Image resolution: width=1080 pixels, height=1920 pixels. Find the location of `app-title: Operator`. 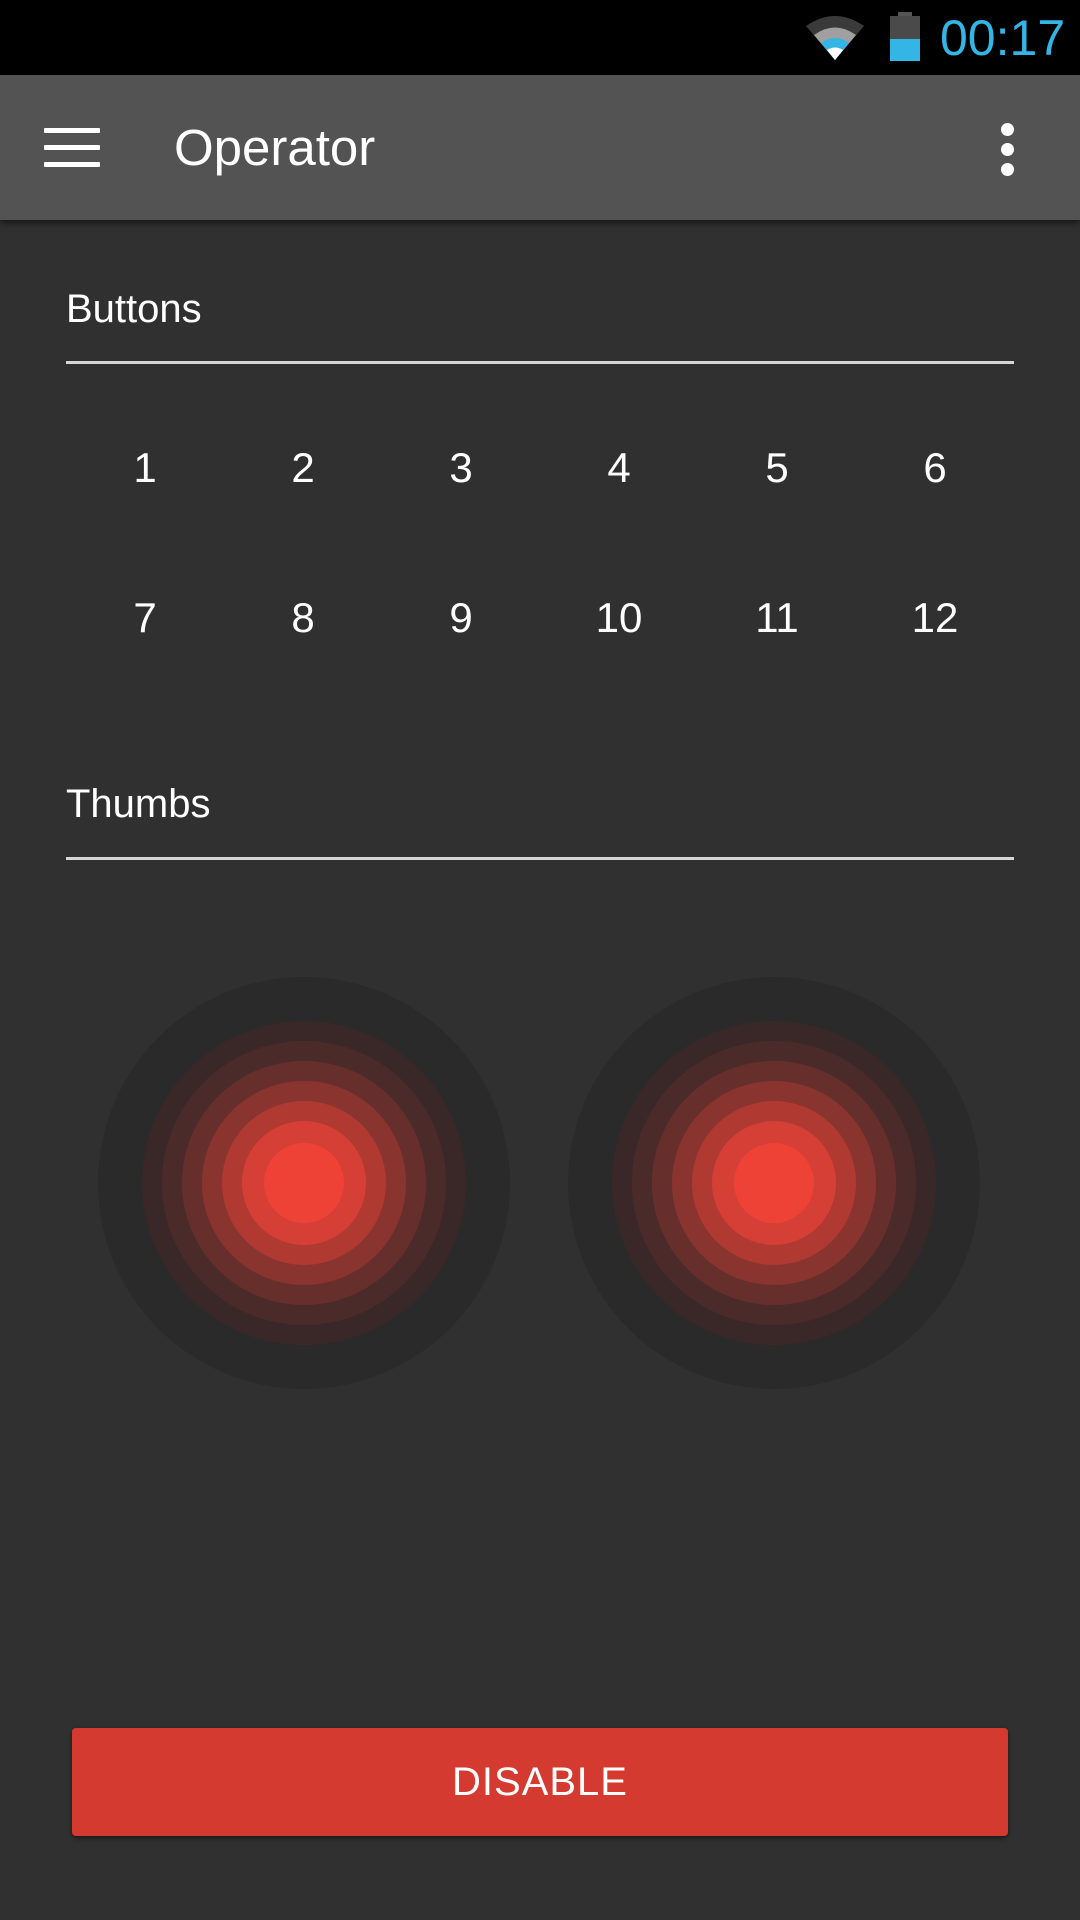

app-title: Operator is located at coordinates (275, 147).